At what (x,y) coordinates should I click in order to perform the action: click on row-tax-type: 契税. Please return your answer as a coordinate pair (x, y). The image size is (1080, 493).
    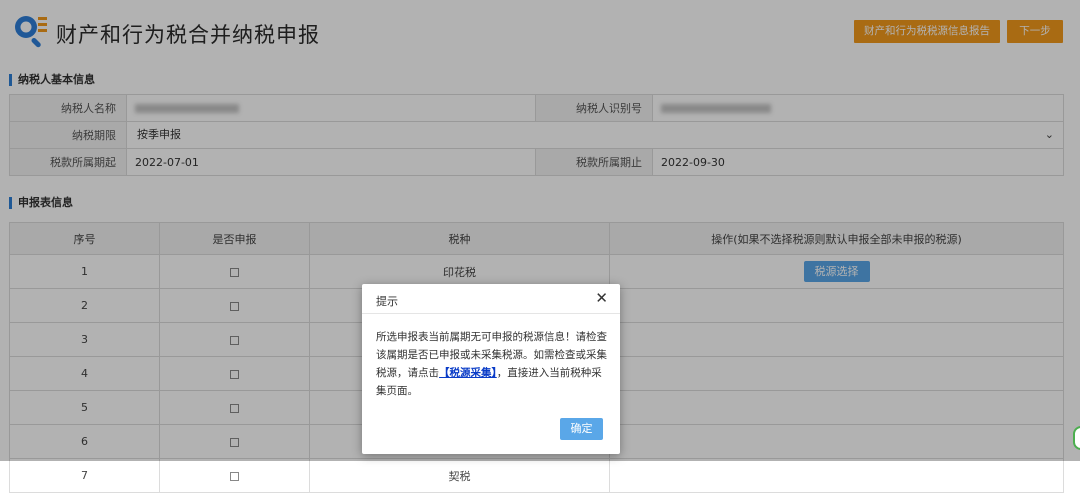
    Looking at the image, I should click on (459, 475).